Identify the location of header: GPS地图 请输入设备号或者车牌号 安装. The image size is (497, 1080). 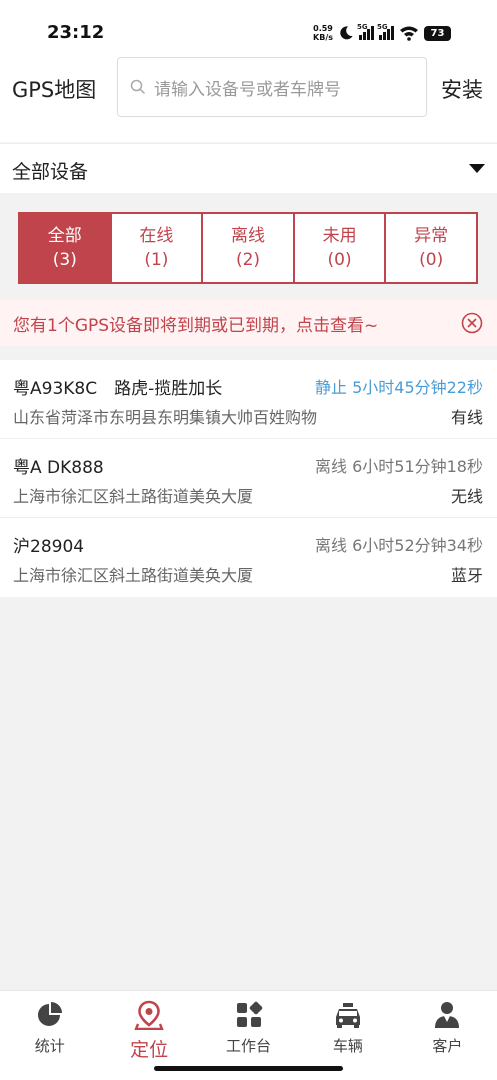
(248, 96).